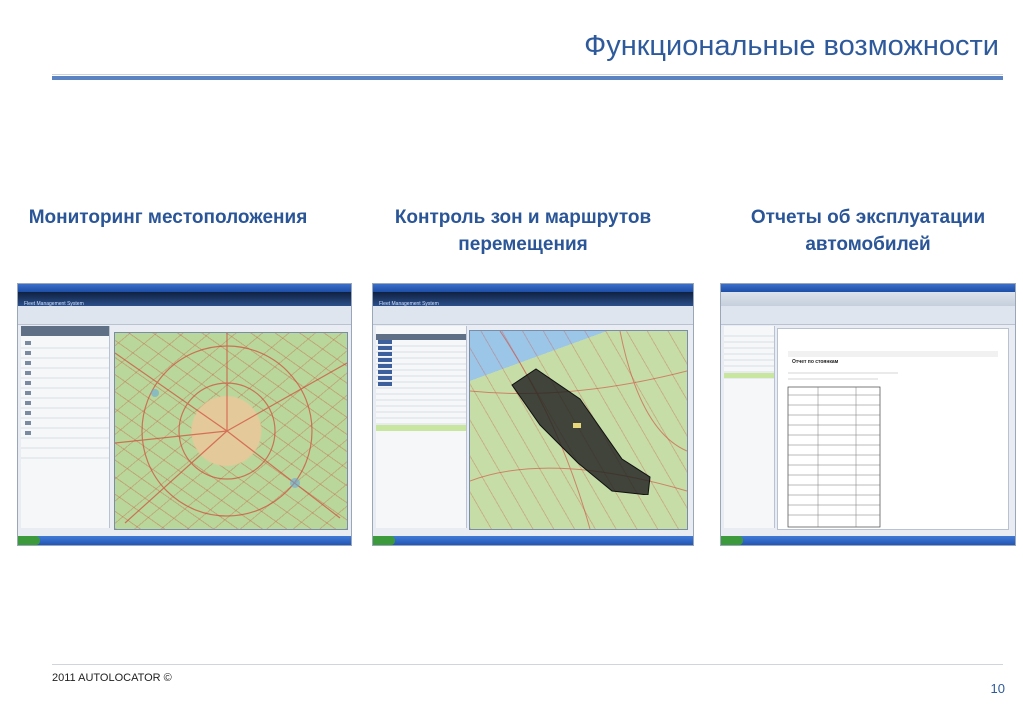 The width and height of the screenshot is (1023, 708). Describe the element at coordinates (997, 688) in the screenshot. I see `page-number: 10` at that location.